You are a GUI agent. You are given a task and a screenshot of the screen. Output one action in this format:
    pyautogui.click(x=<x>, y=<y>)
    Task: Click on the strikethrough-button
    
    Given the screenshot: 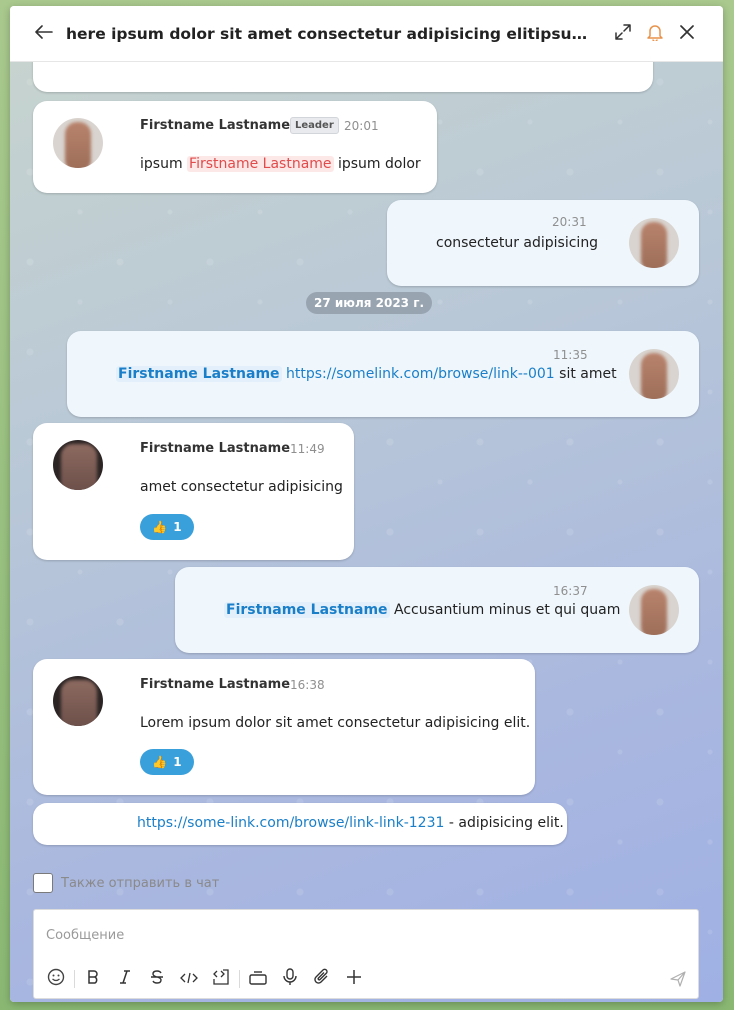 What is the action you would take?
    pyautogui.click(x=157, y=979)
    